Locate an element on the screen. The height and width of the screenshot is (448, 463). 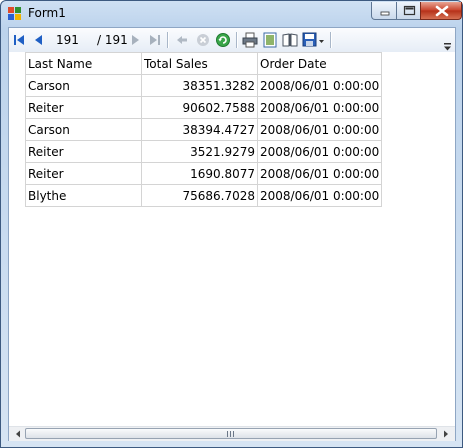
table-row: Carson 38351.3282 2008/06/01 0:00:00 is located at coordinates (204, 85).